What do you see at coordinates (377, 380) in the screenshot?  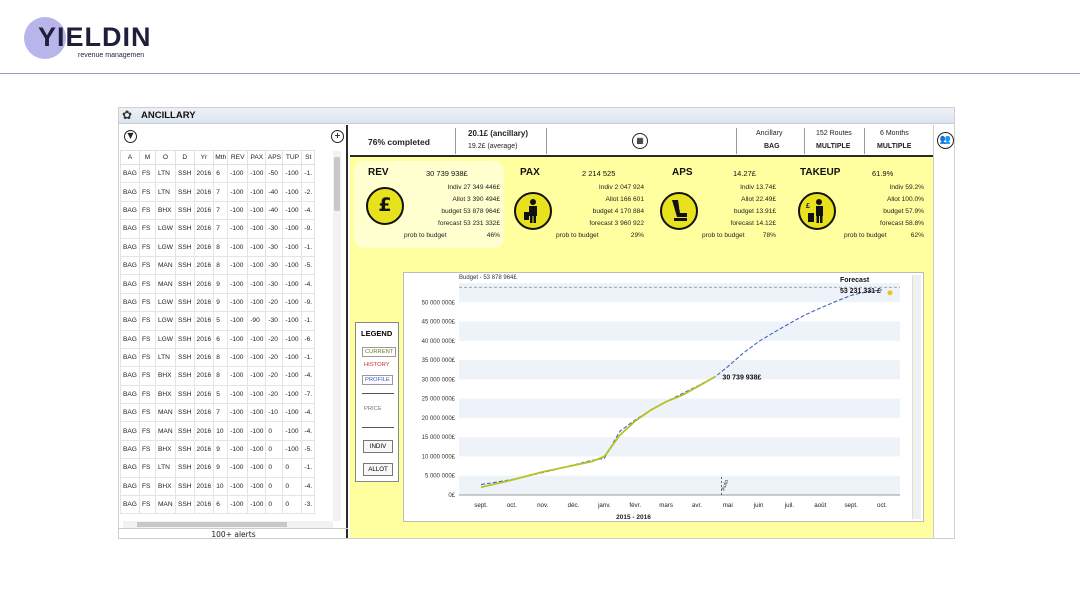 I see `legend-profile-toggle: PROFILE` at bounding box center [377, 380].